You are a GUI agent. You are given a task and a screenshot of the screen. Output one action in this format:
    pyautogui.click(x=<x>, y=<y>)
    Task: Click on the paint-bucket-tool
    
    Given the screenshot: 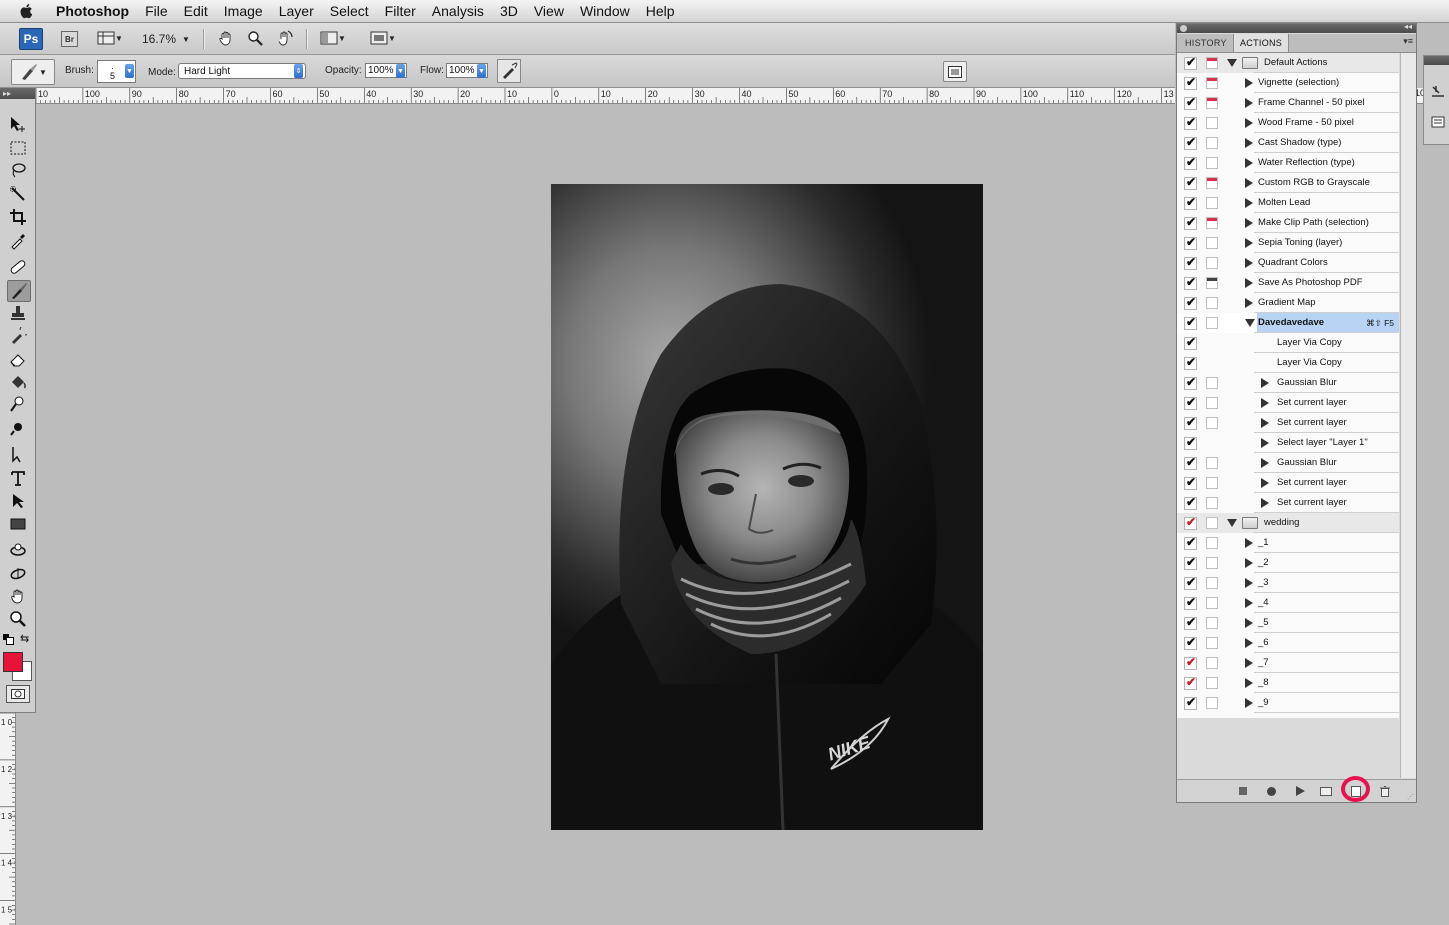 What is the action you would take?
    pyautogui.click(x=18, y=382)
    